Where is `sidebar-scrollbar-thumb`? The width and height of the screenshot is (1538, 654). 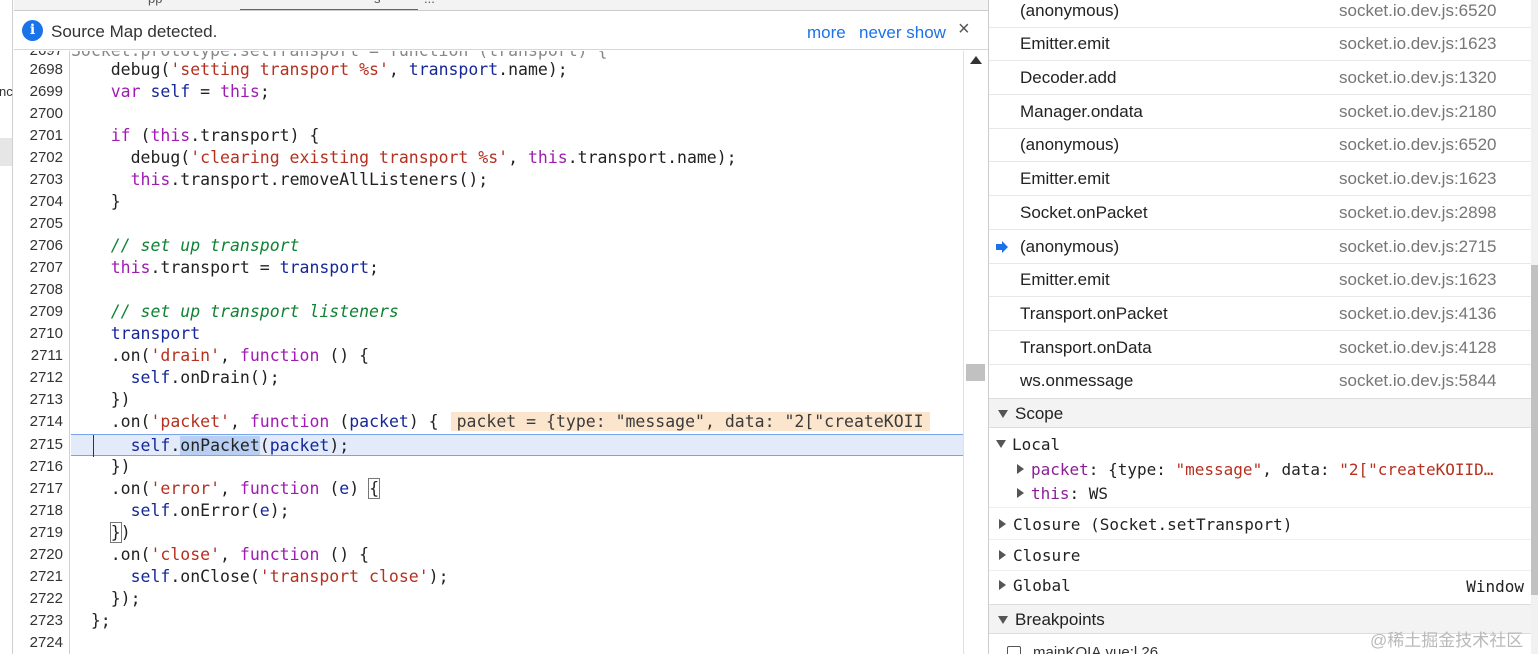 sidebar-scrollbar-thumb is located at coordinates (1534, 430).